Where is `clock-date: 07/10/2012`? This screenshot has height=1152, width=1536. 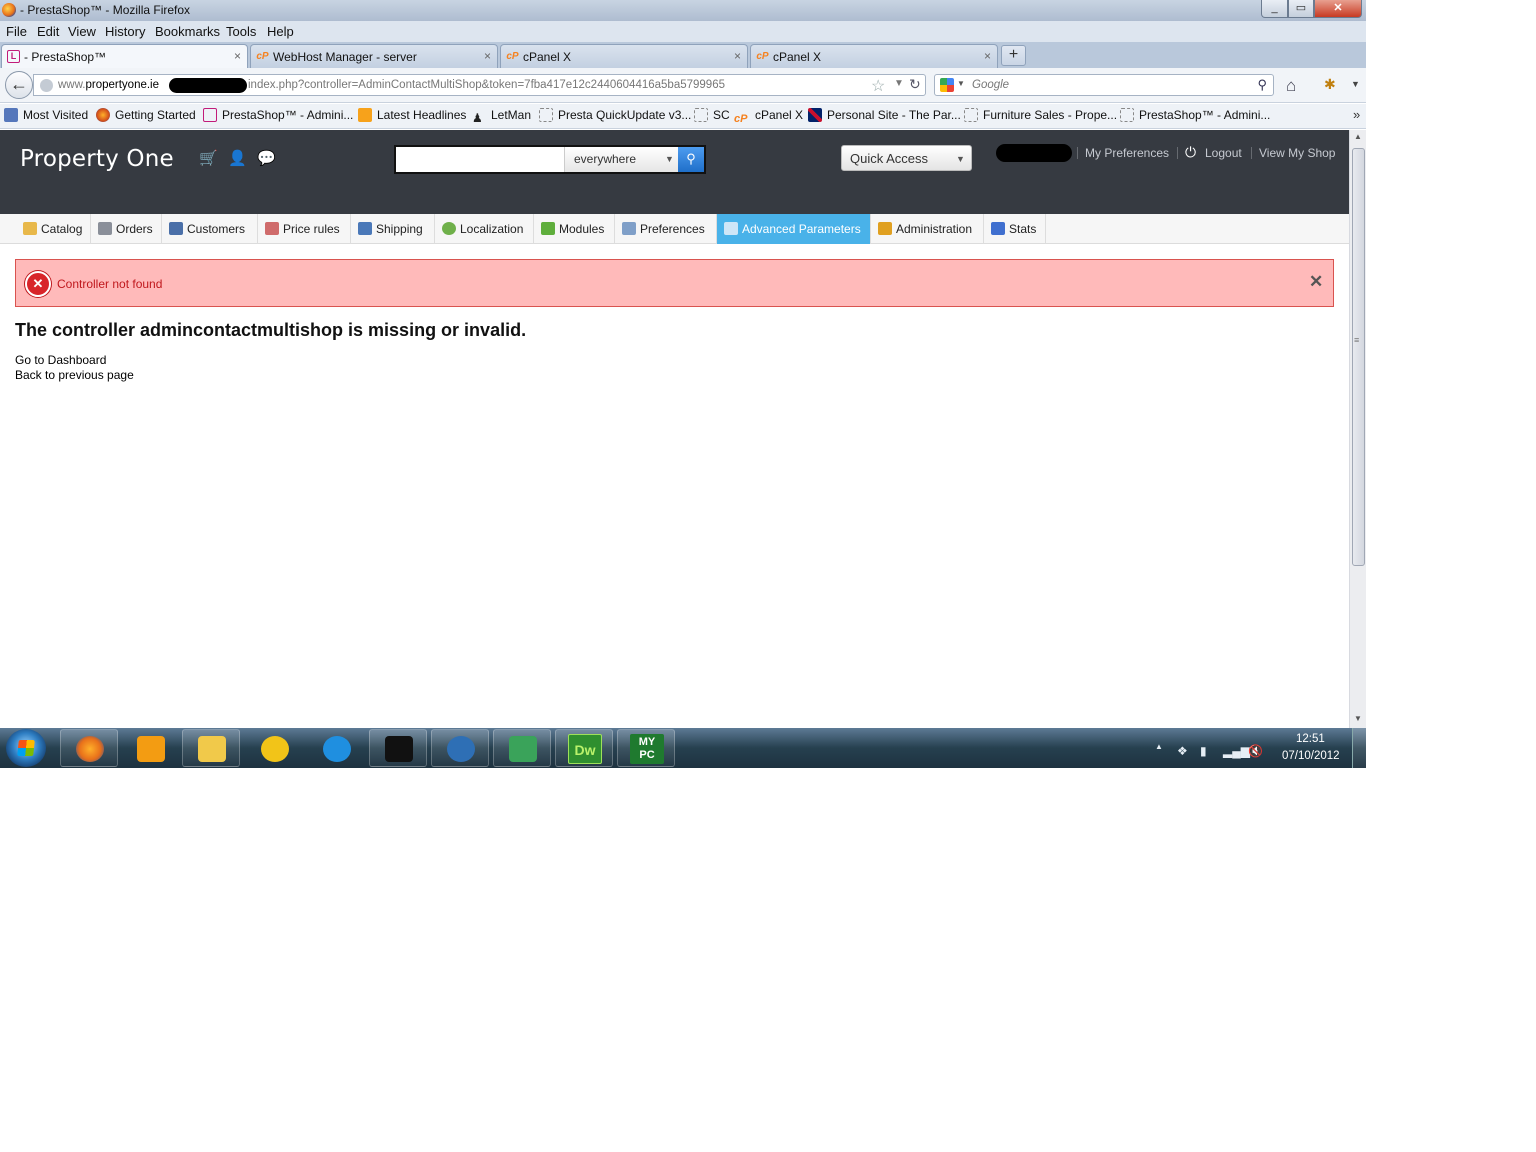 clock-date: 07/10/2012 is located at coordinates (1311, 756).